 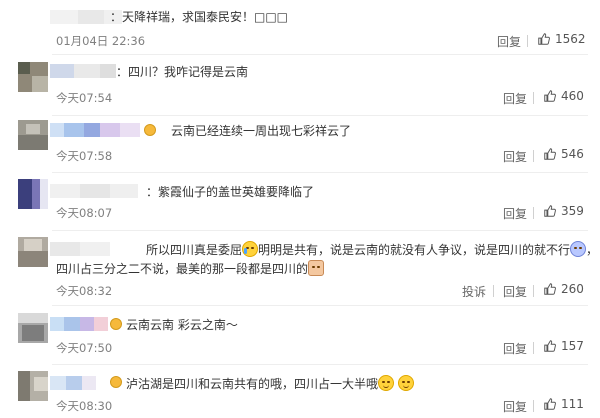 I want to click on comment-time: 01月04日 22:36, so click(x=101, y=41).